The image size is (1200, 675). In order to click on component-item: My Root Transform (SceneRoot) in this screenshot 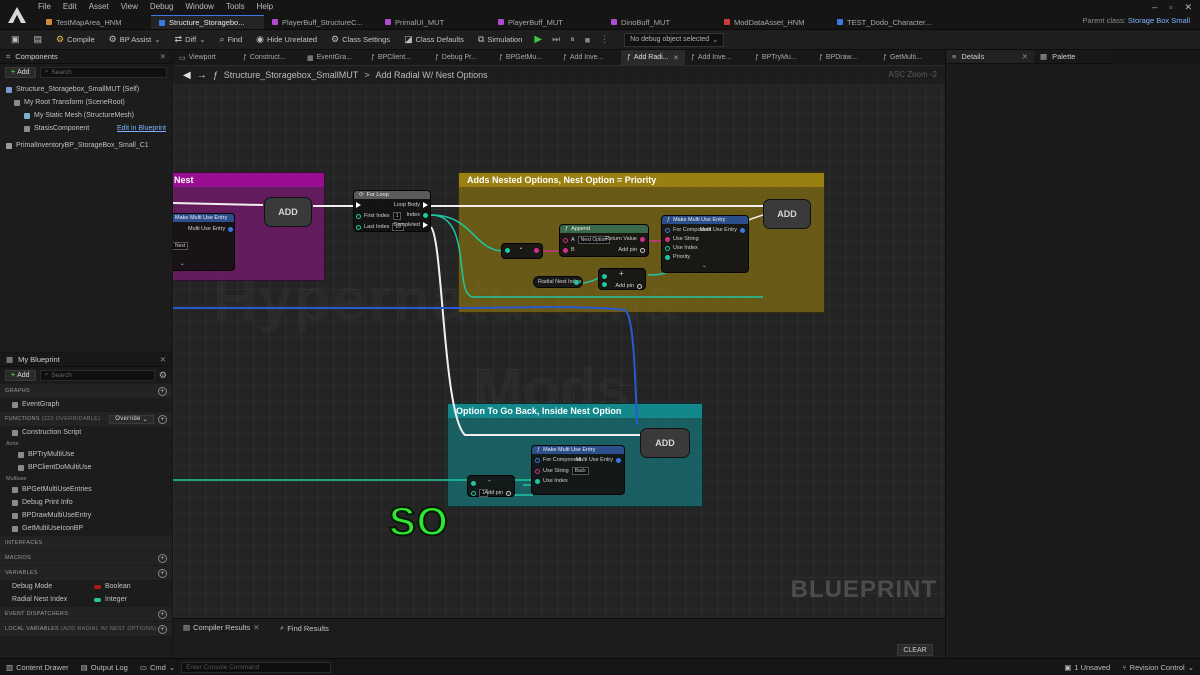, I will do `click(86, 102)`.